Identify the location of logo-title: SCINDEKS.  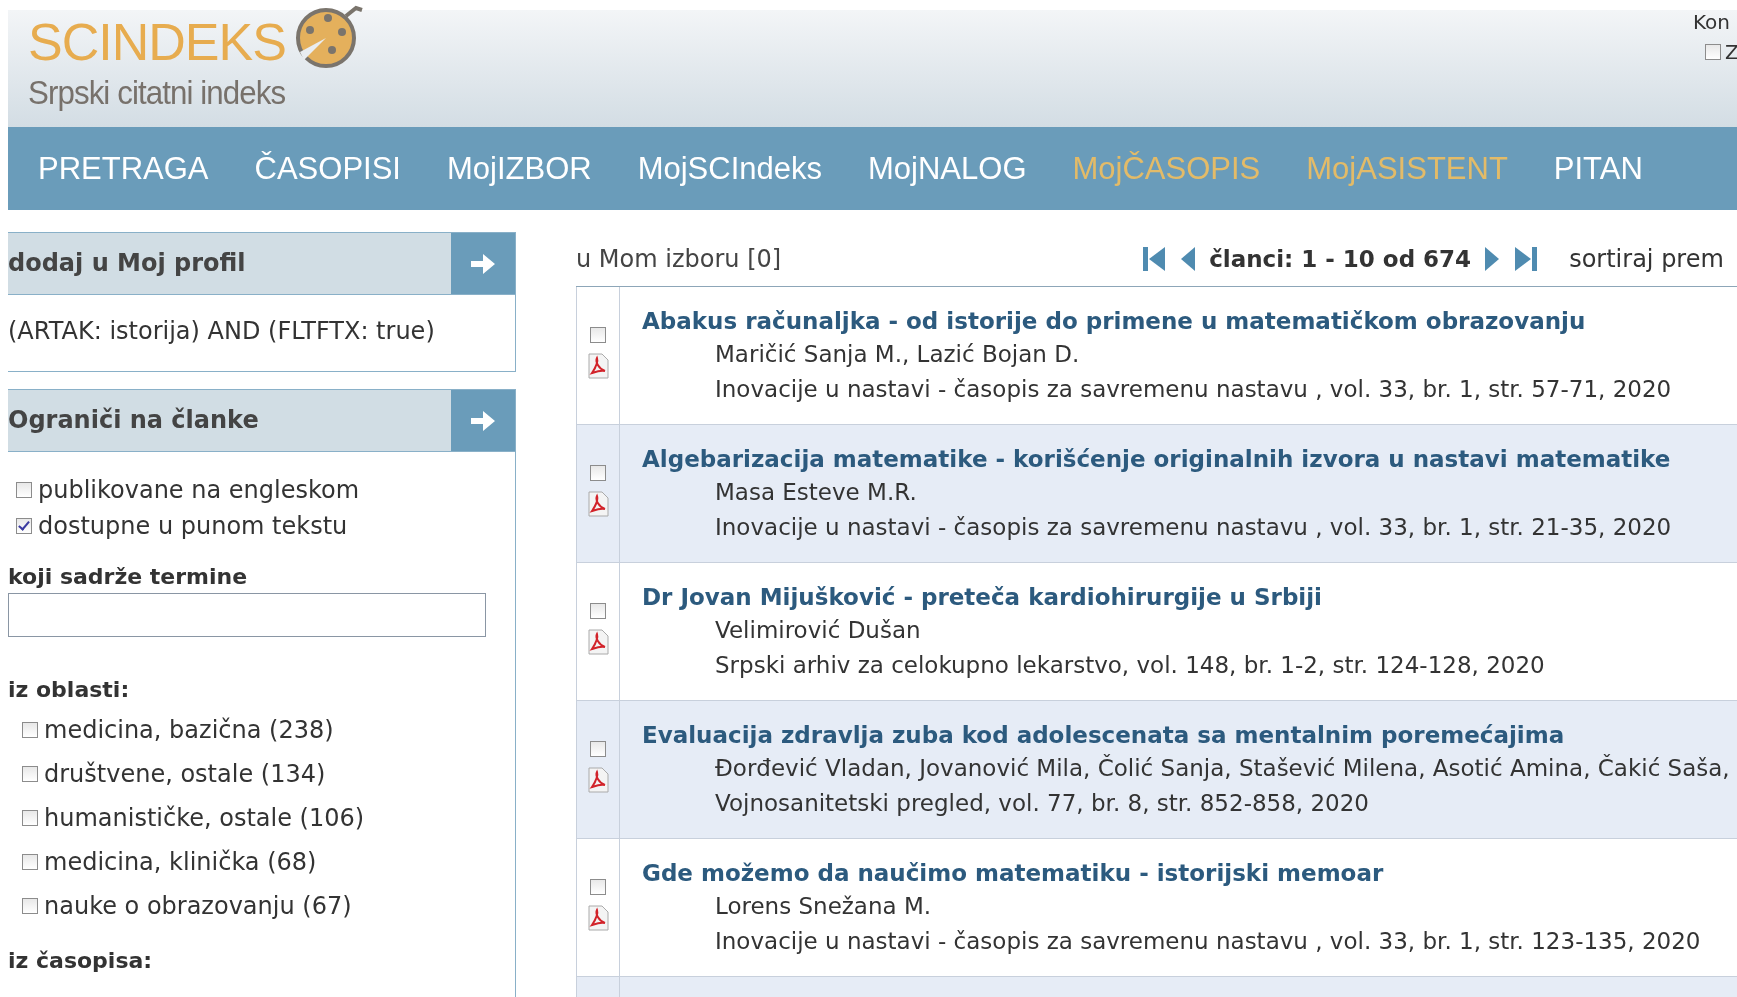
(157, 42).